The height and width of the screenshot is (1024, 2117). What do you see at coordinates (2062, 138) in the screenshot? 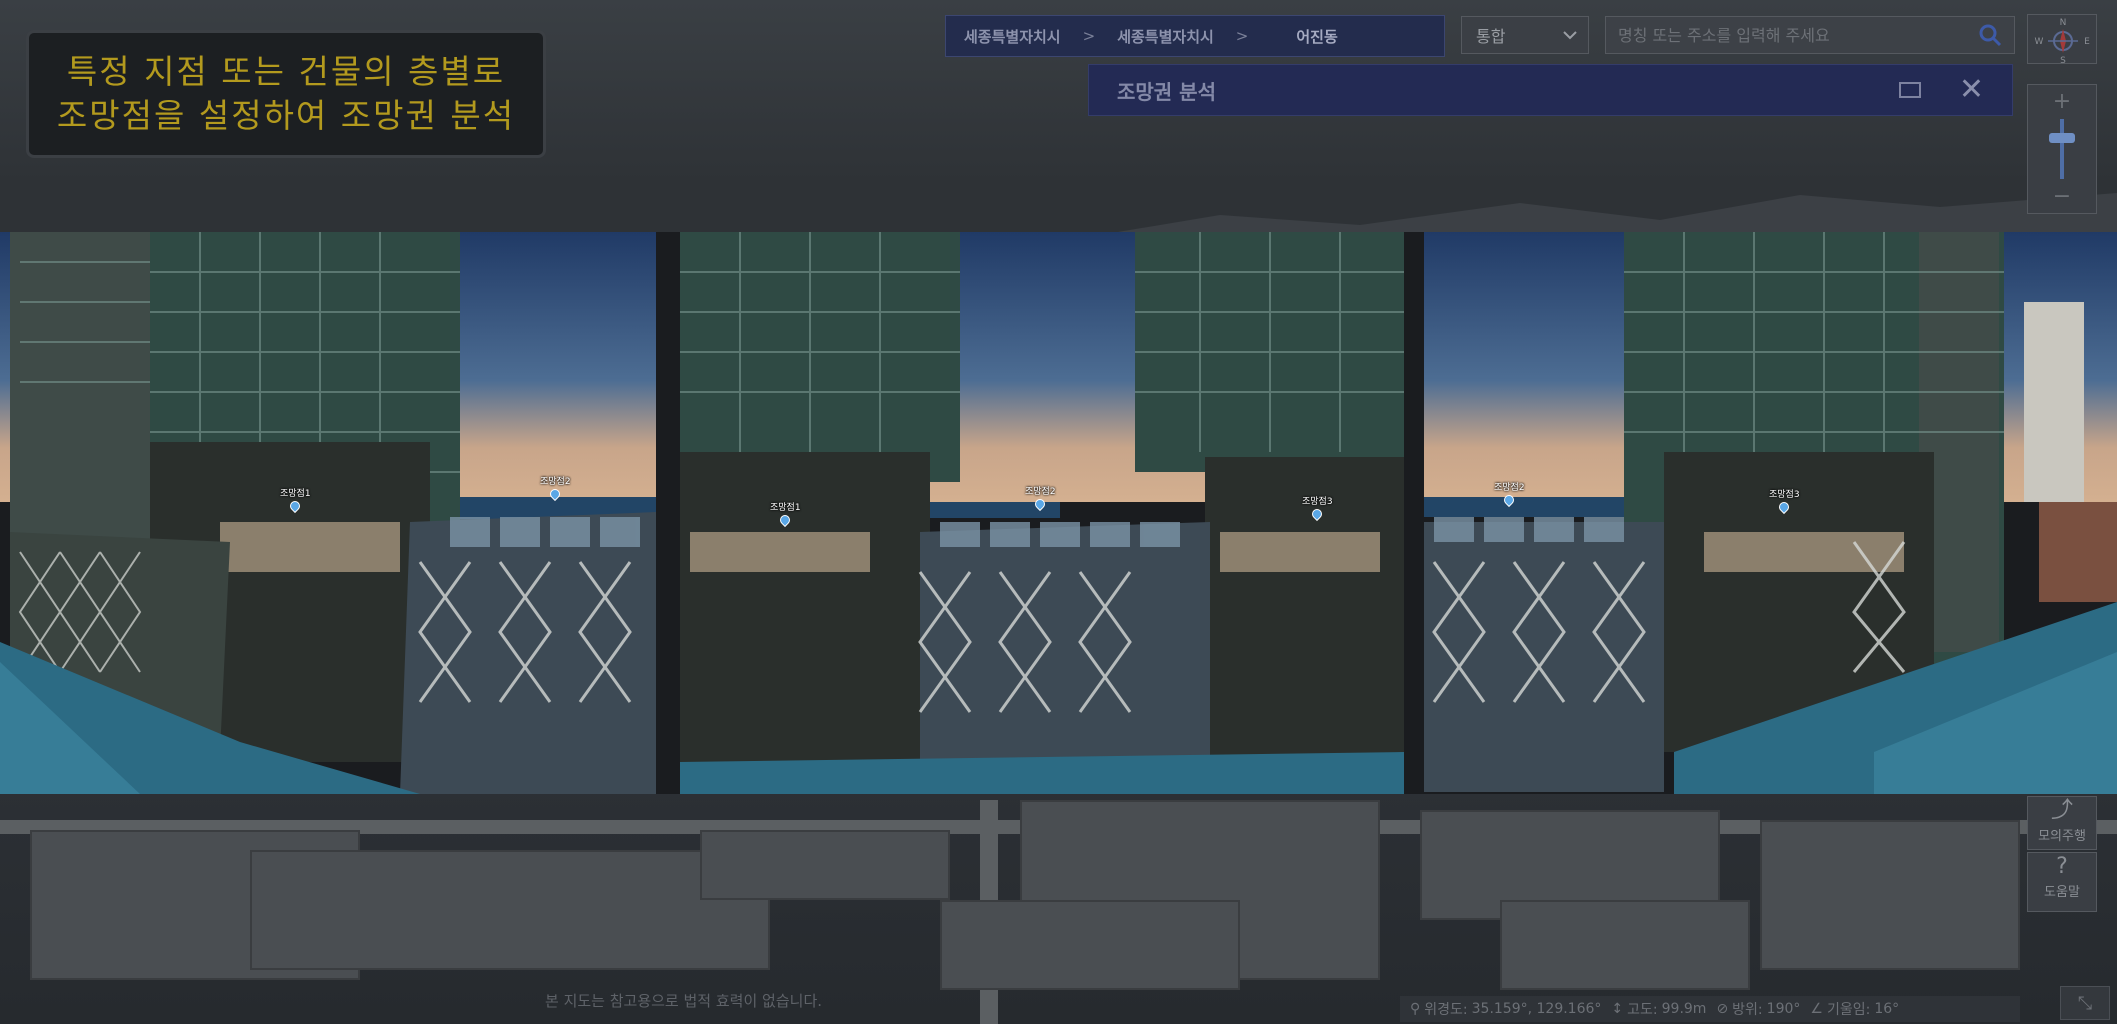
I see `zoom-slider-thumb` at bounding box center [2062, 138].